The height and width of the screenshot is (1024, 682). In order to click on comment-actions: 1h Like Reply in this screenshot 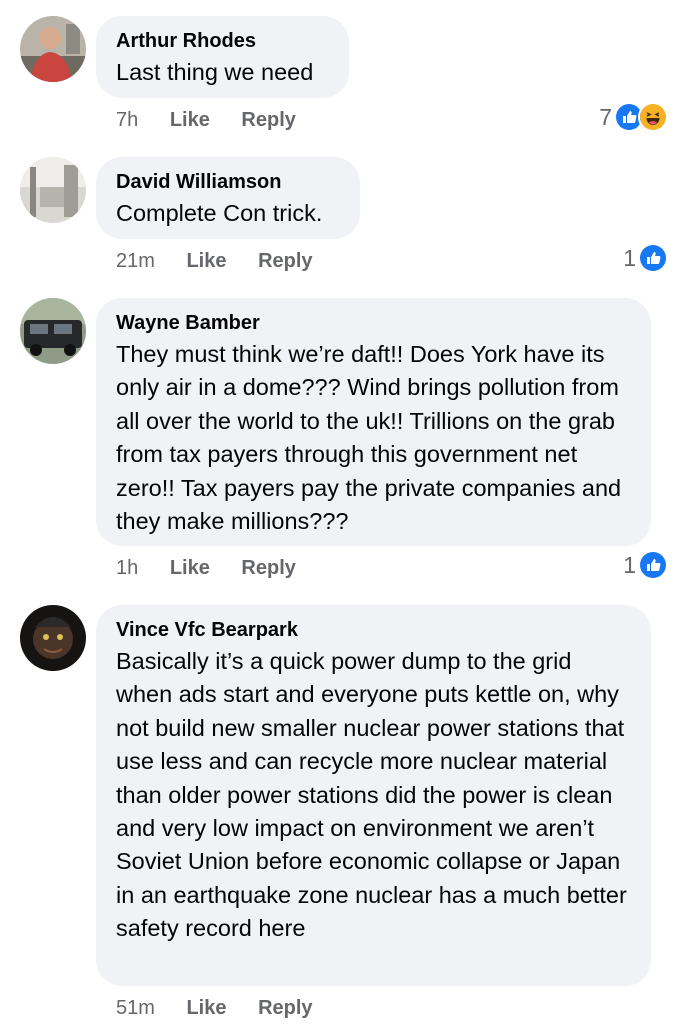, I will do `click(219, 568)`.